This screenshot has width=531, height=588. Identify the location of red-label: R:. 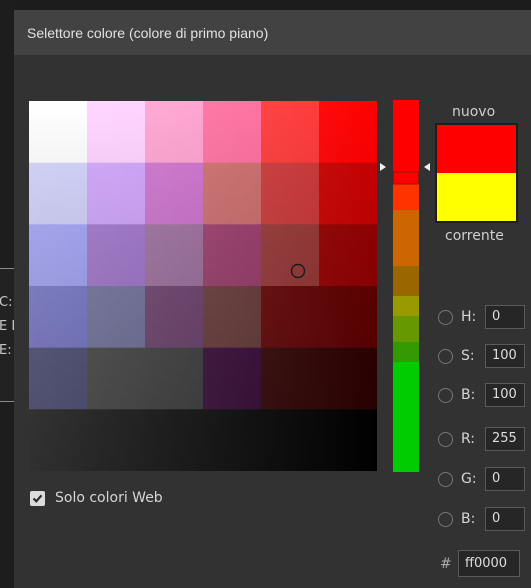
(468, 439).